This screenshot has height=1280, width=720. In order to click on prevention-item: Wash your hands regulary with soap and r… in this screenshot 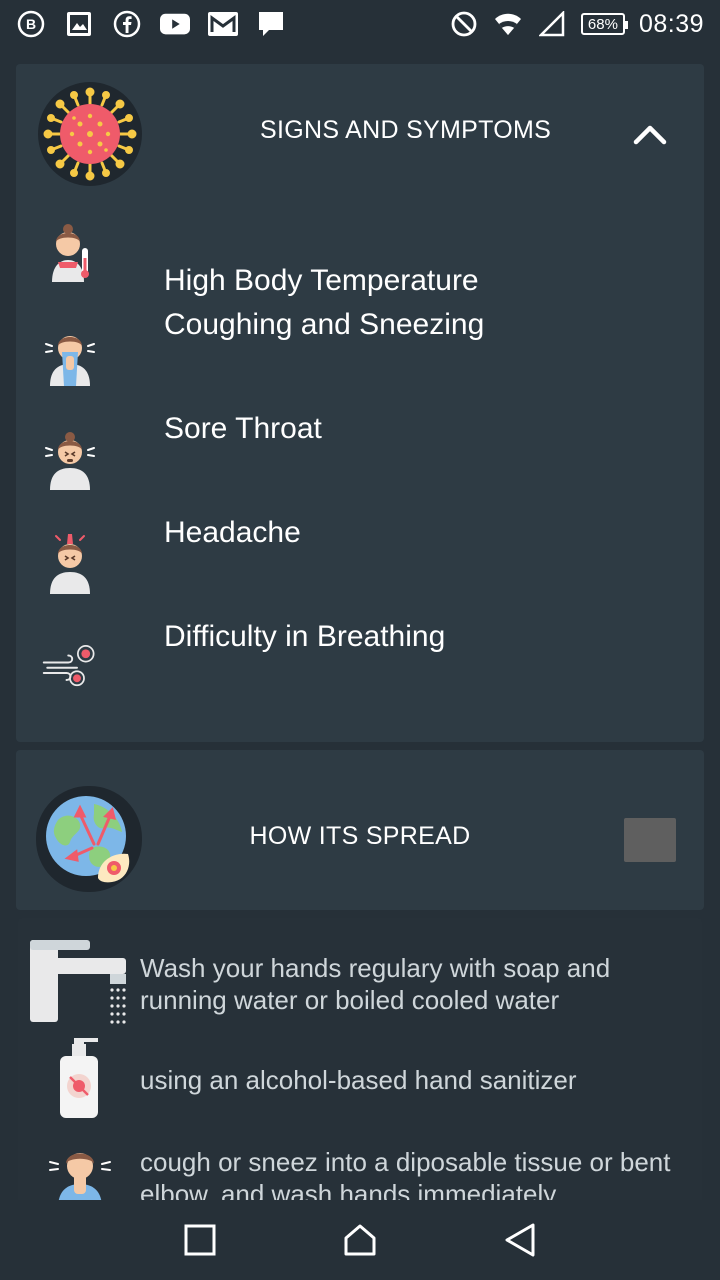, I will do `click(360, 979)`.